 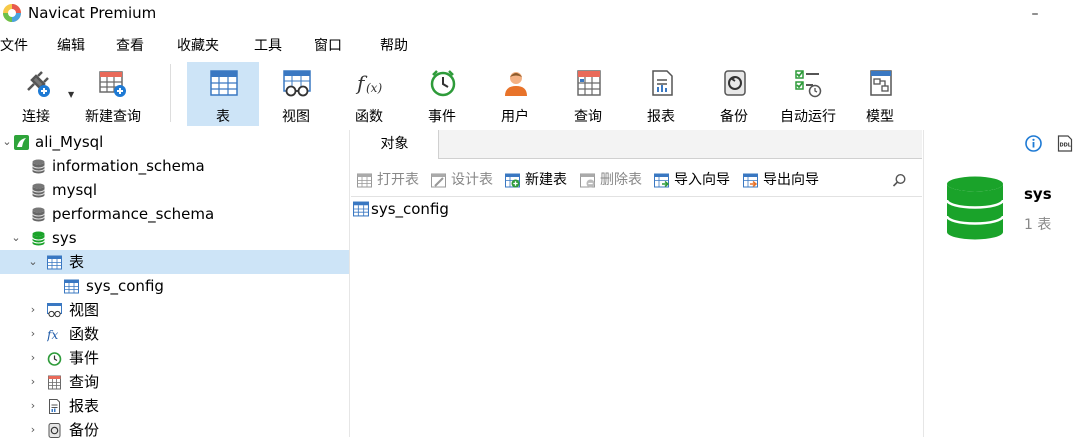 I want to click on report-button: 报表, so click(x=661, y=94).